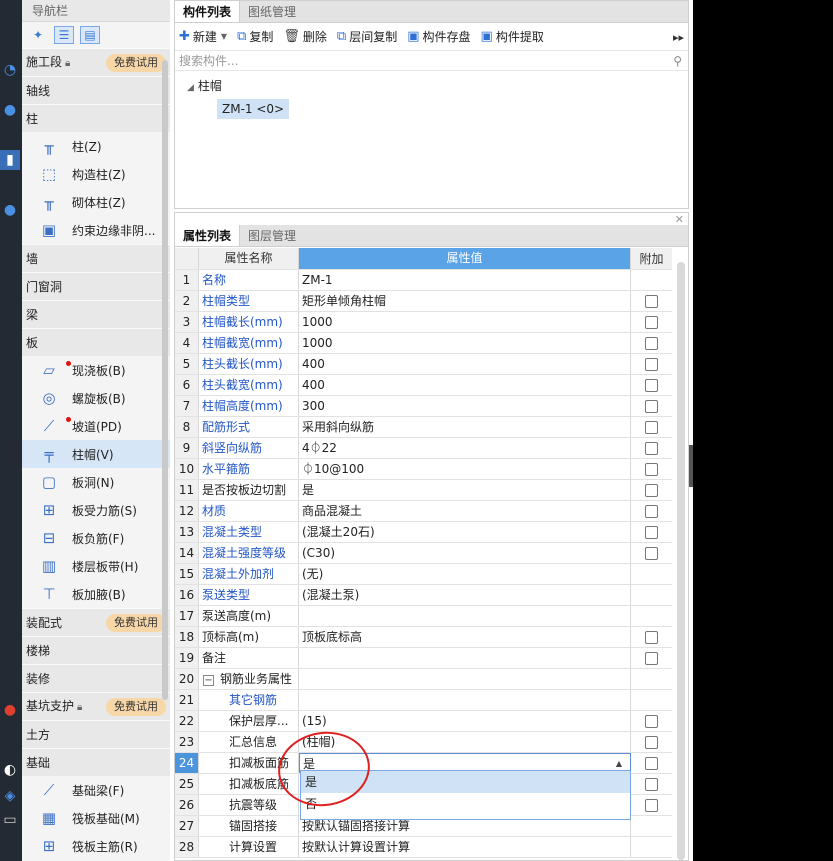 This screenshot has width=833, height=861. What do you see at coordinates (96, 594) in the screenshot?
I see `nav-item-slab-haunch: ⊤ 板加腋(B)` at bounding box center [96, 594].